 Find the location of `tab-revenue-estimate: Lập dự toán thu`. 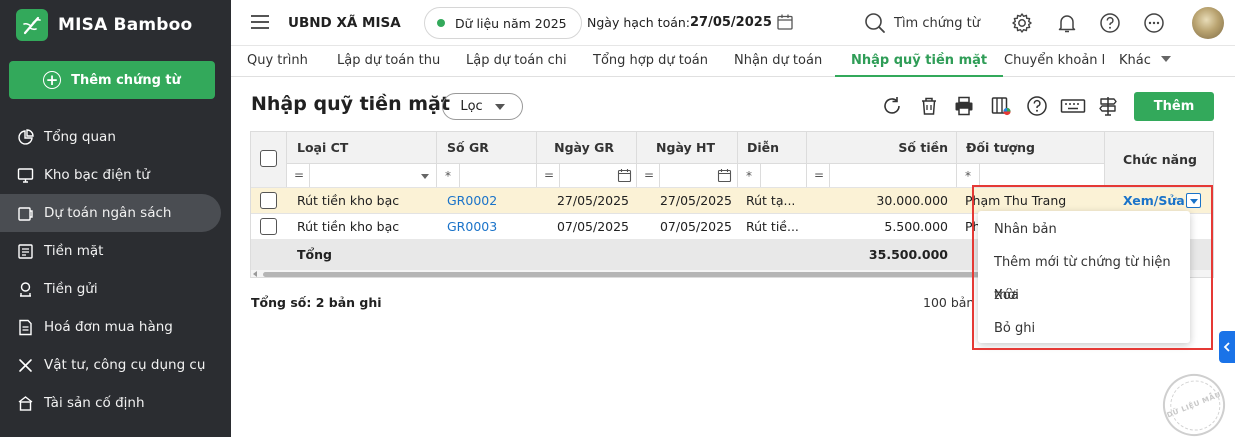

tab-revenue-estimate: Lập dự toán thu is located at coordinates (388, 61).